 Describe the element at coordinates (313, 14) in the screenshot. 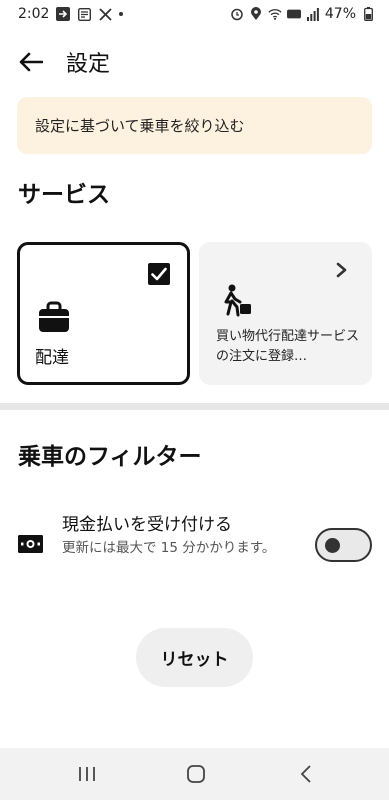

I see `signal-icon` at that location.